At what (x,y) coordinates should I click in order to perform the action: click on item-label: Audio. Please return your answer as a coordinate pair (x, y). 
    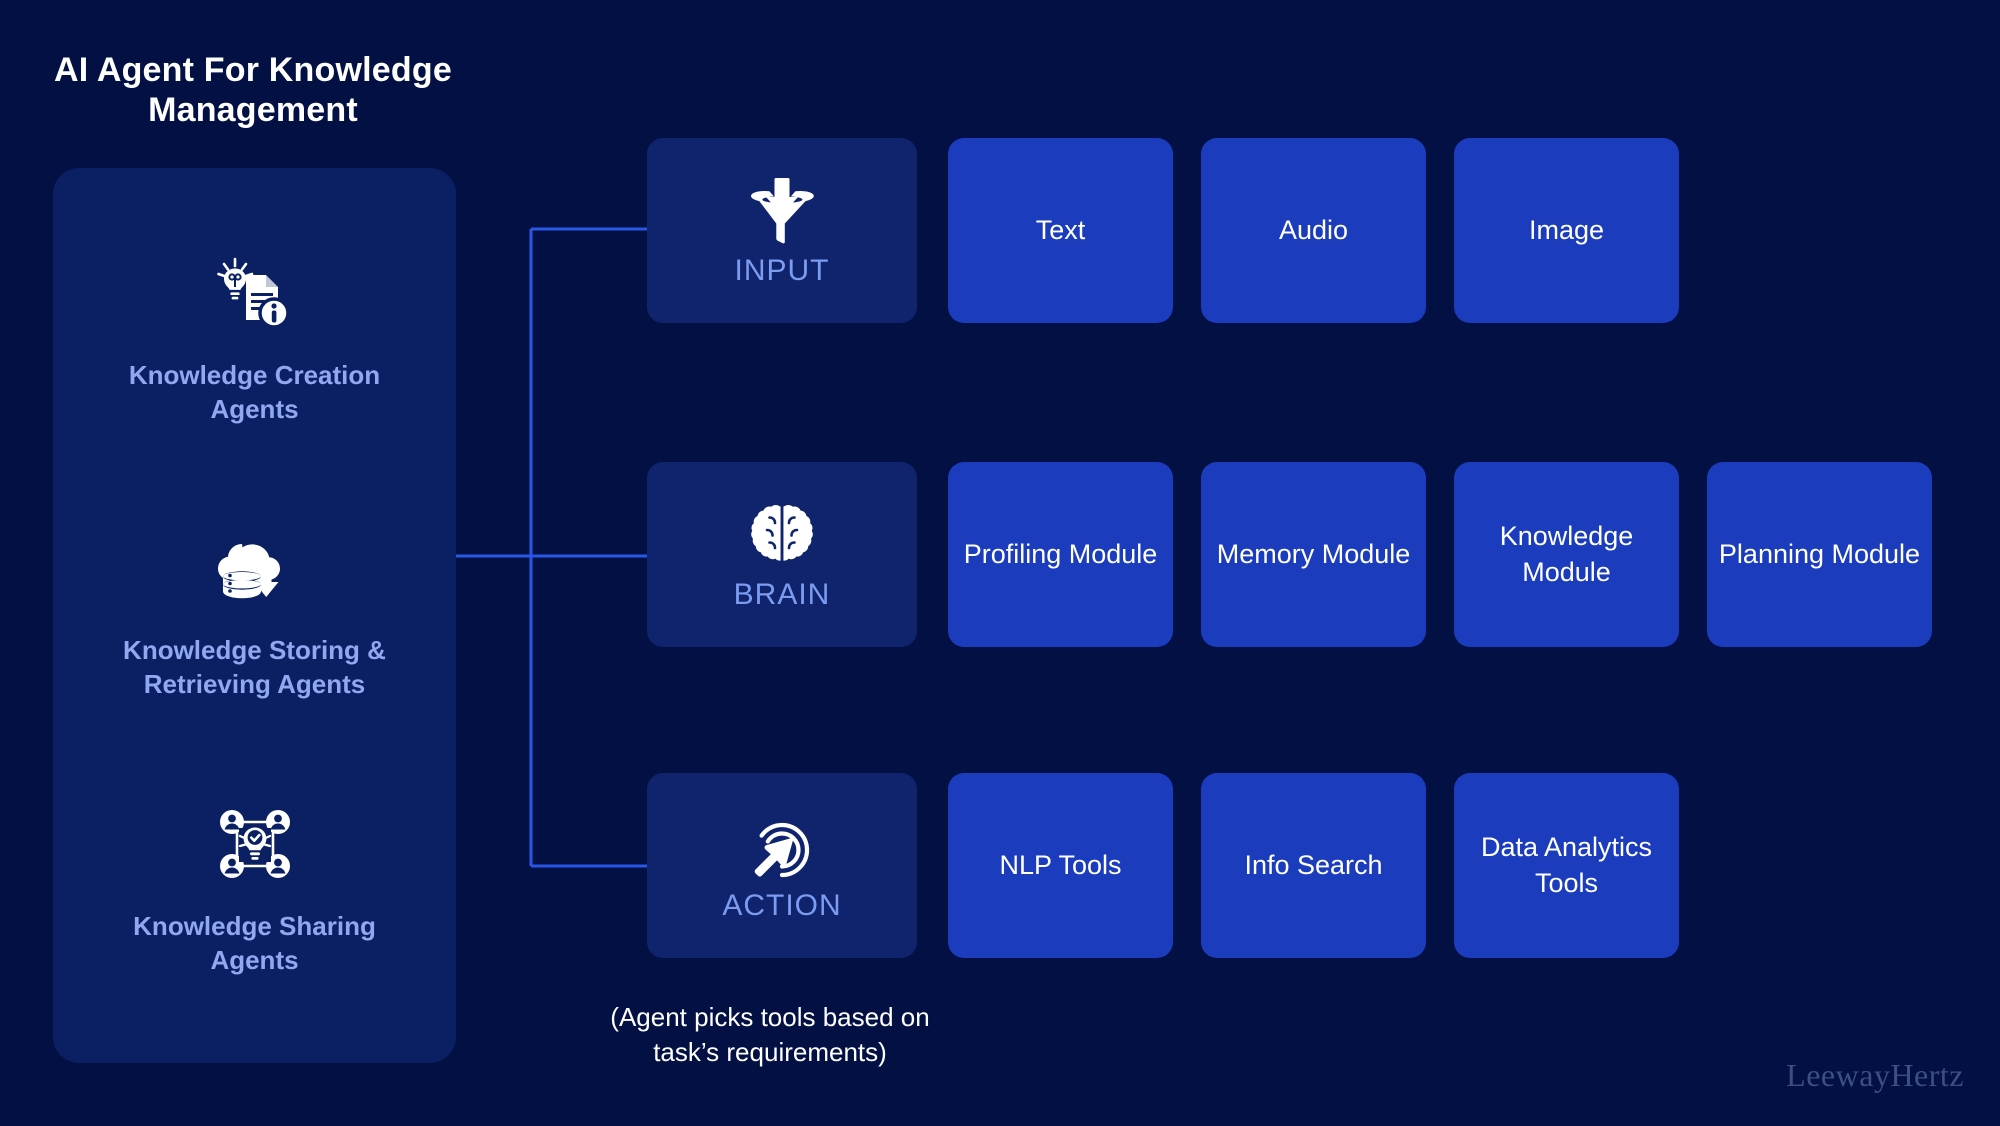
    Looking at the image, I should click on (1313, 229).